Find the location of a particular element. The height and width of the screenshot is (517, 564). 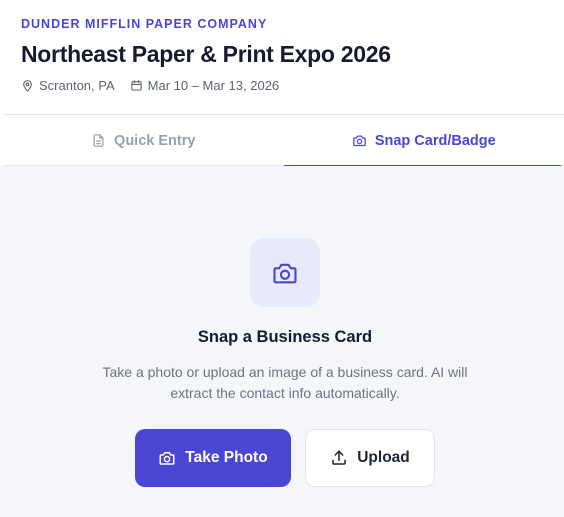

take-photo-label: Take Photo is located at coordinates (226, 457).